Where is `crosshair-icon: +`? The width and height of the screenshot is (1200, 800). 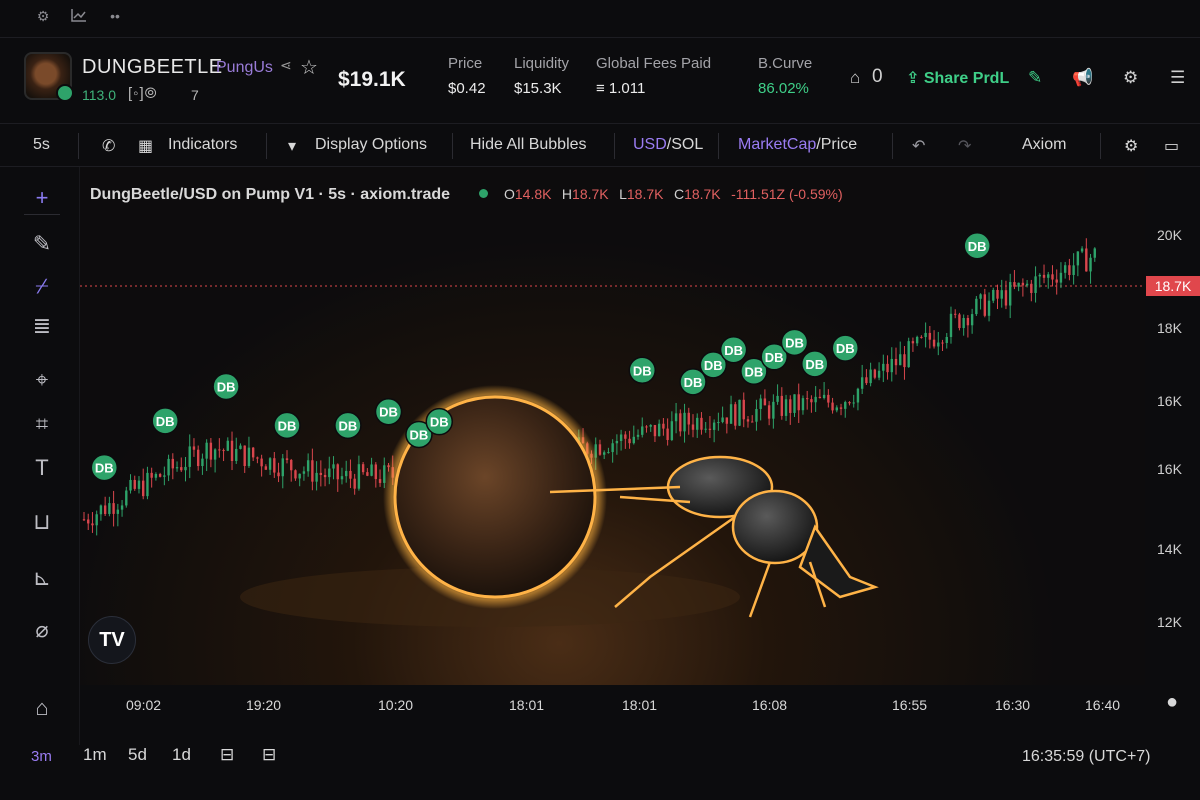 crosshair-icon: + is located at coordinates (42, 201).